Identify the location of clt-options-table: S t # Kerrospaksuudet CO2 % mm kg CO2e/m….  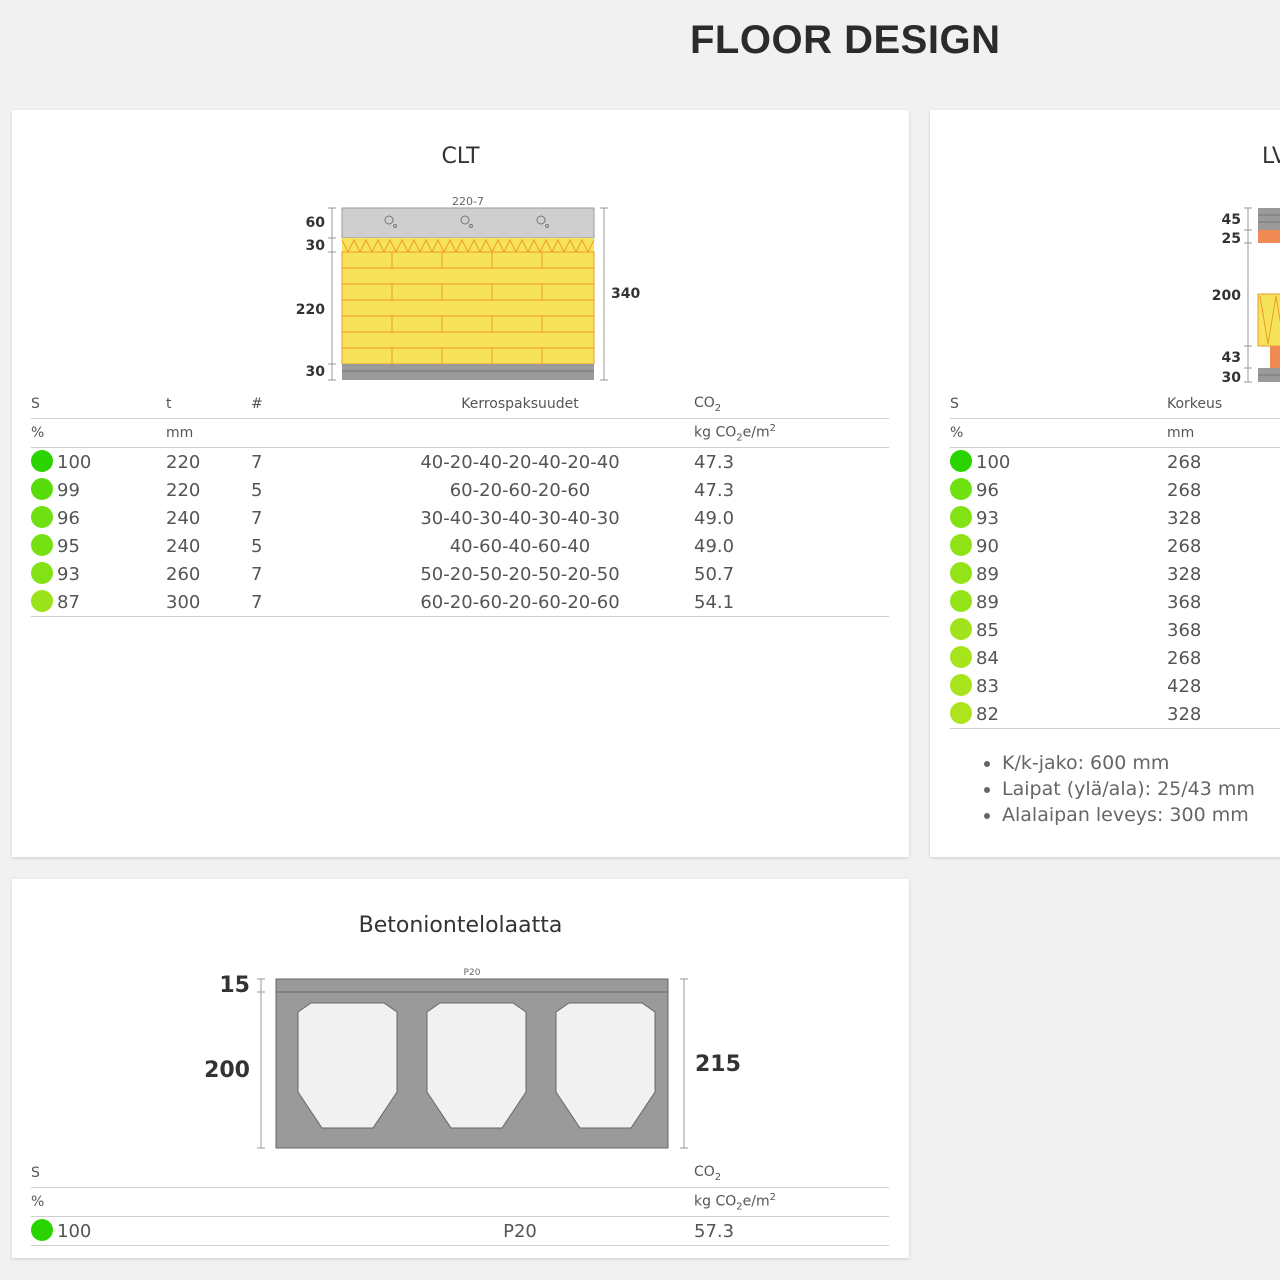
(460, 503).